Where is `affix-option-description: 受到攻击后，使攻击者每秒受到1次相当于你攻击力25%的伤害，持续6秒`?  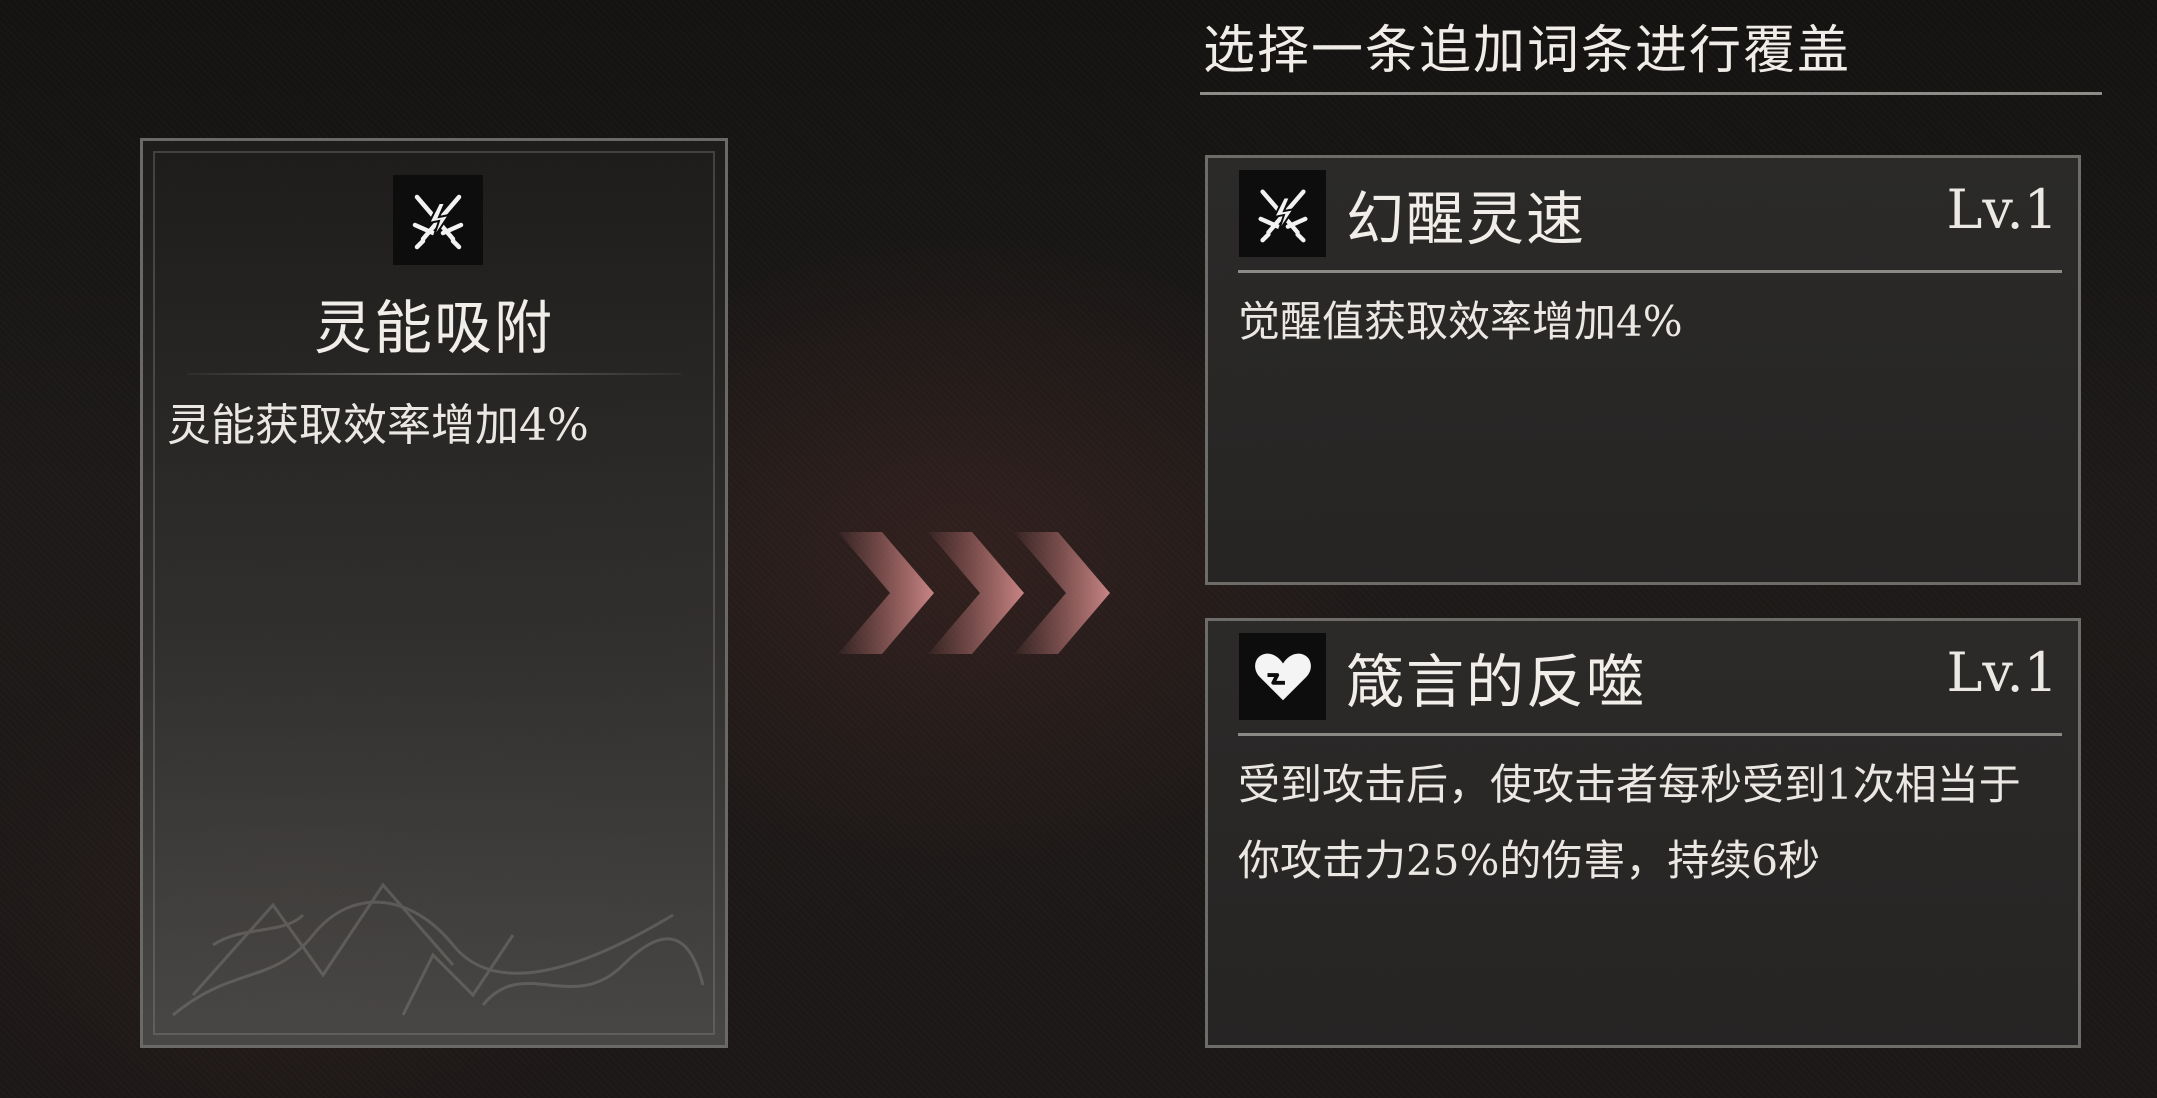 affix-option-description: 受到攻击后，使攻击者每秒受到1次相当于你攻击力25%的伤害，持续6秒 is located at coordinates (1629, 822).